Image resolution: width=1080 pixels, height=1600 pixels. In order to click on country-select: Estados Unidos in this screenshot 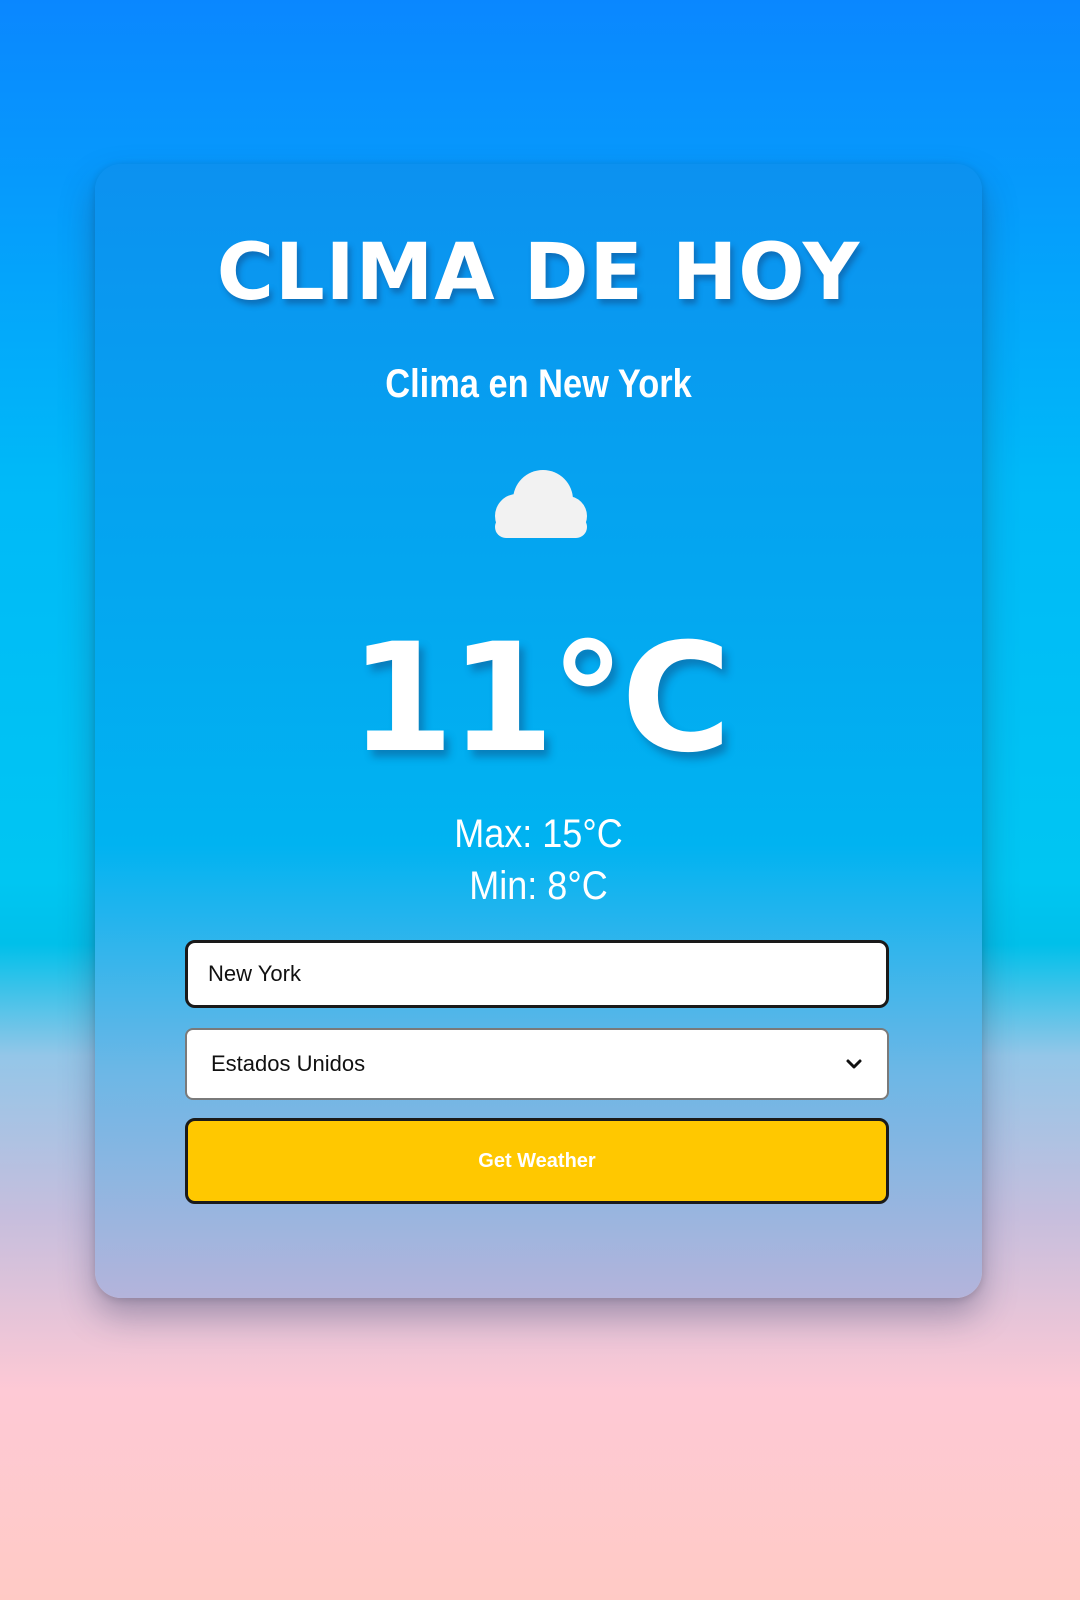, I will do `click(537, 1064)`.